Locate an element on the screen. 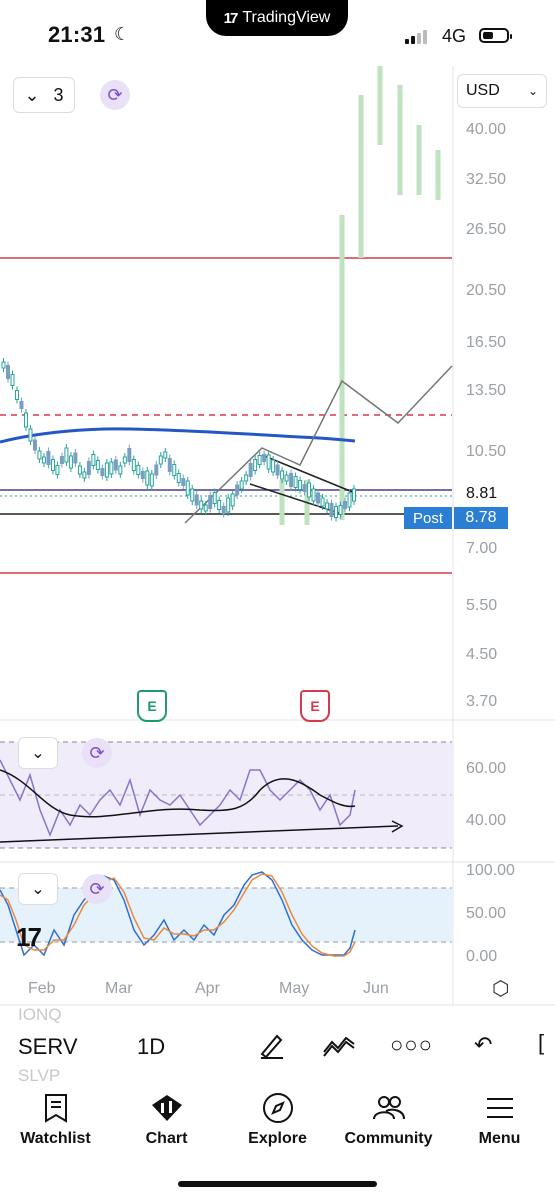  price-axis-label: 7.00 is located at coordinates (482, 548).